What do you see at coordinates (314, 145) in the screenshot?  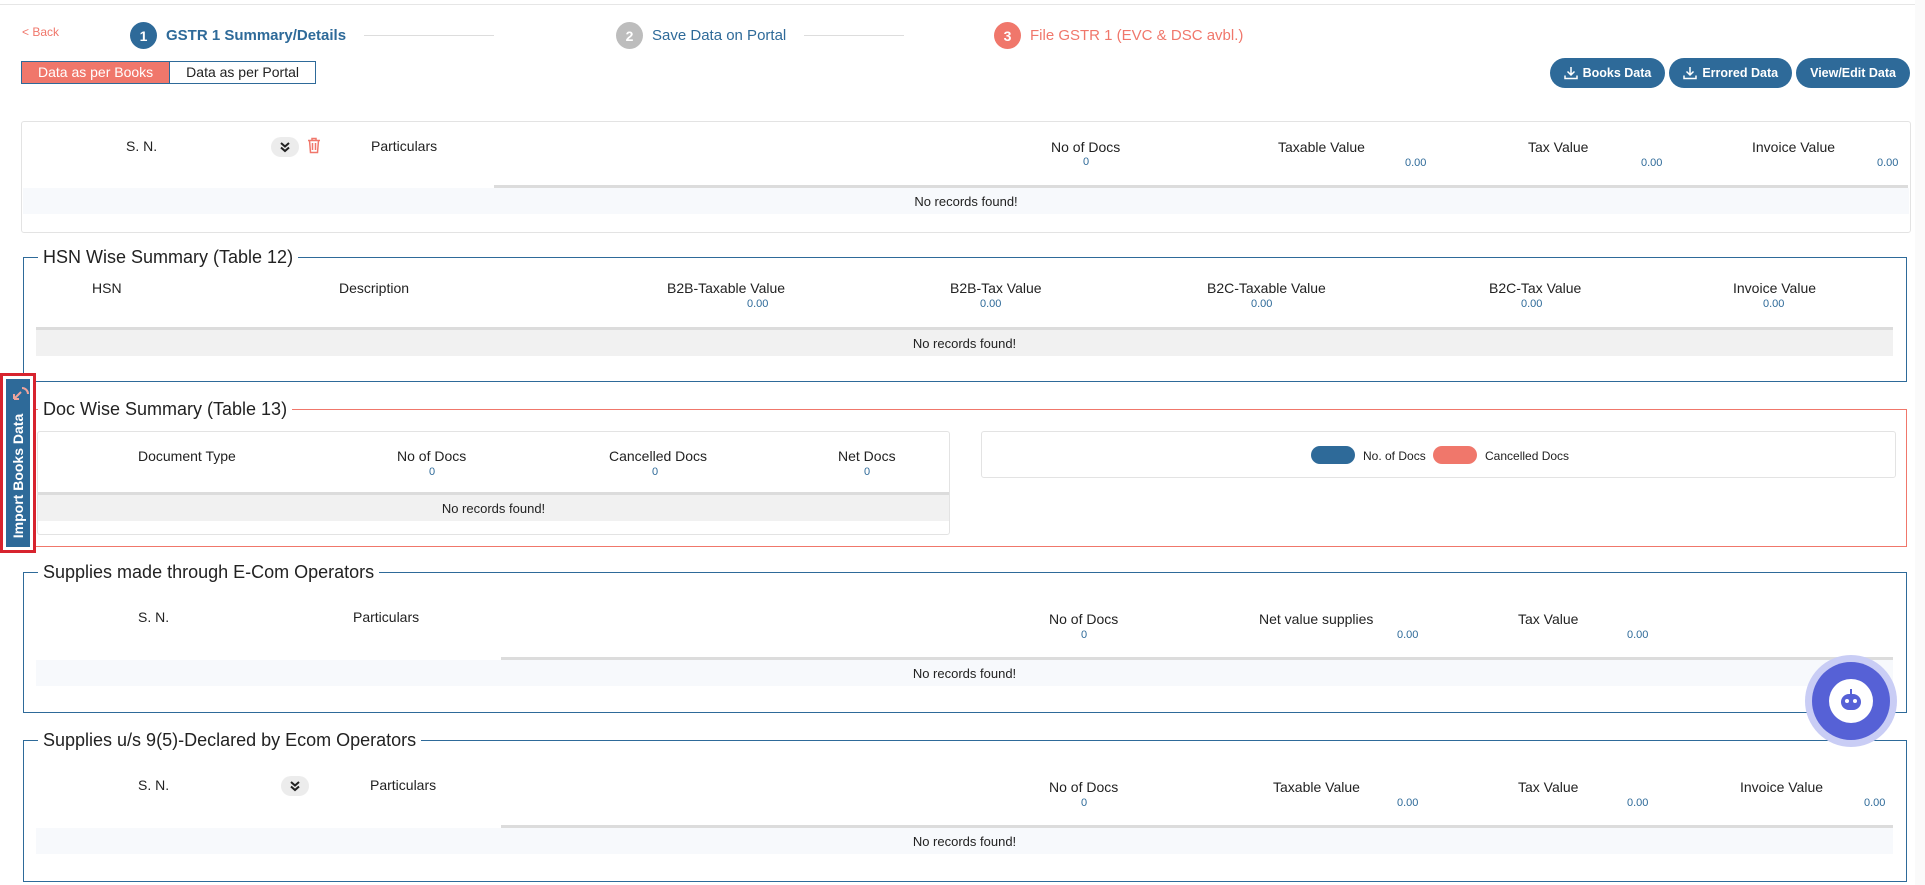 I see `trash-icon` at bounding box center [314, 145].